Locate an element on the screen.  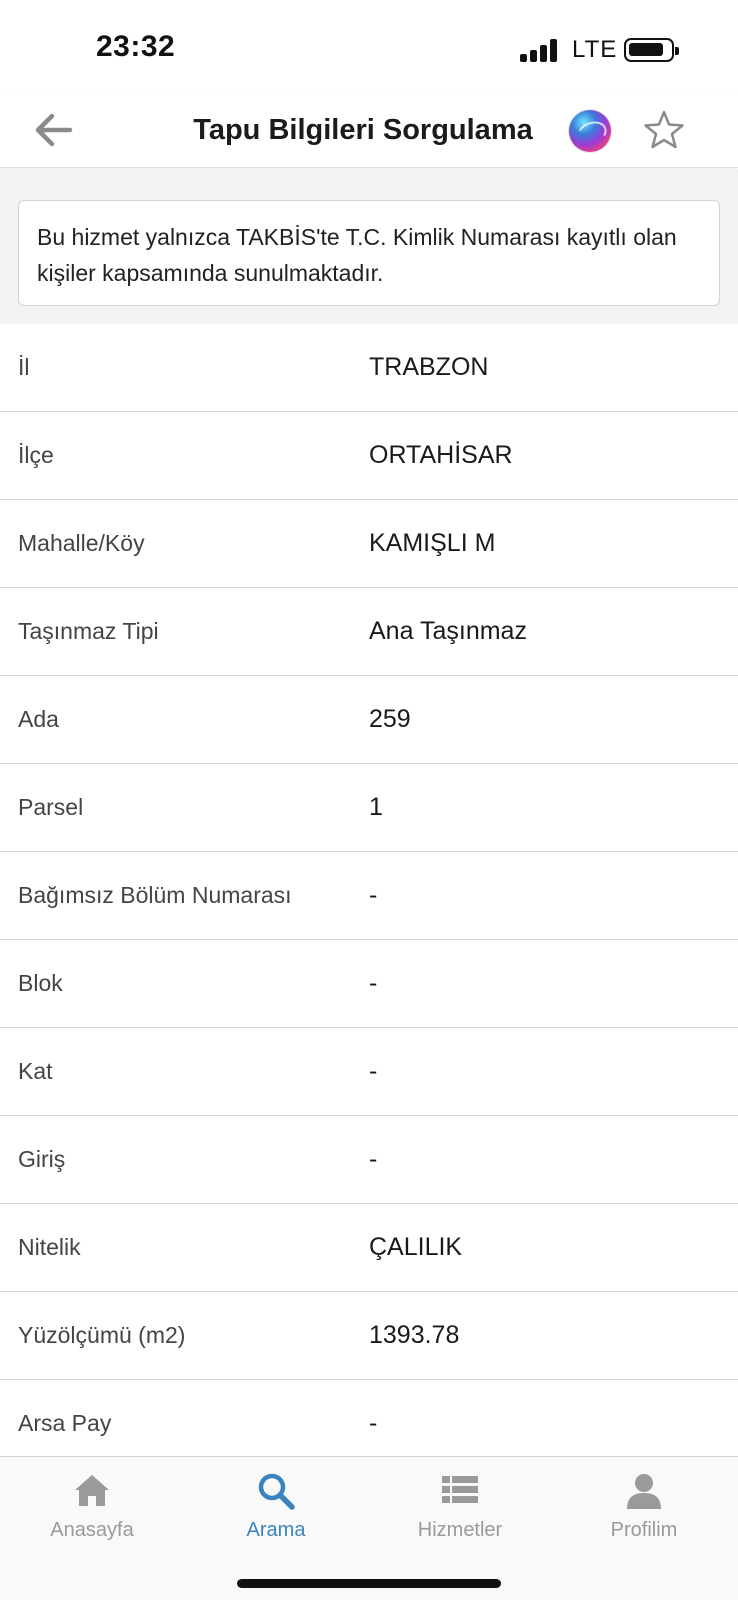
detail-label: Mahalle/Köy is located at coordinates (81, 543).